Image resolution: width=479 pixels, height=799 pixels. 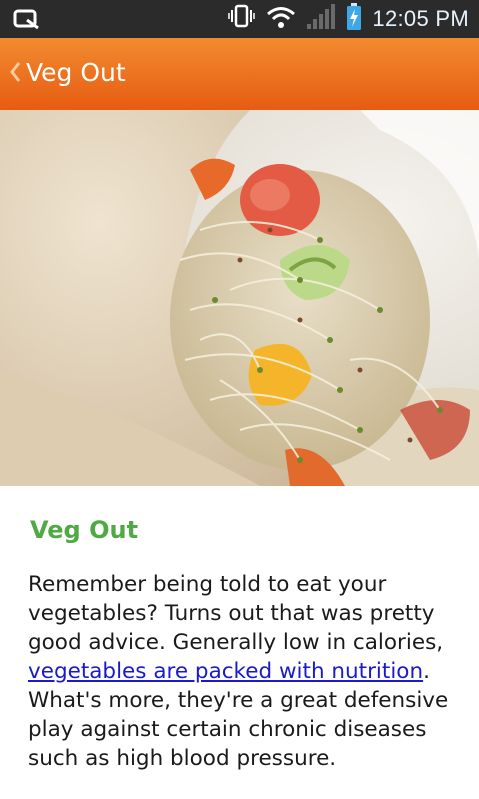 What do you see at coordinates (76, 72) in the screenshot?
I see `app-bar-title: Veg Out` at bounding box center [76, 72].